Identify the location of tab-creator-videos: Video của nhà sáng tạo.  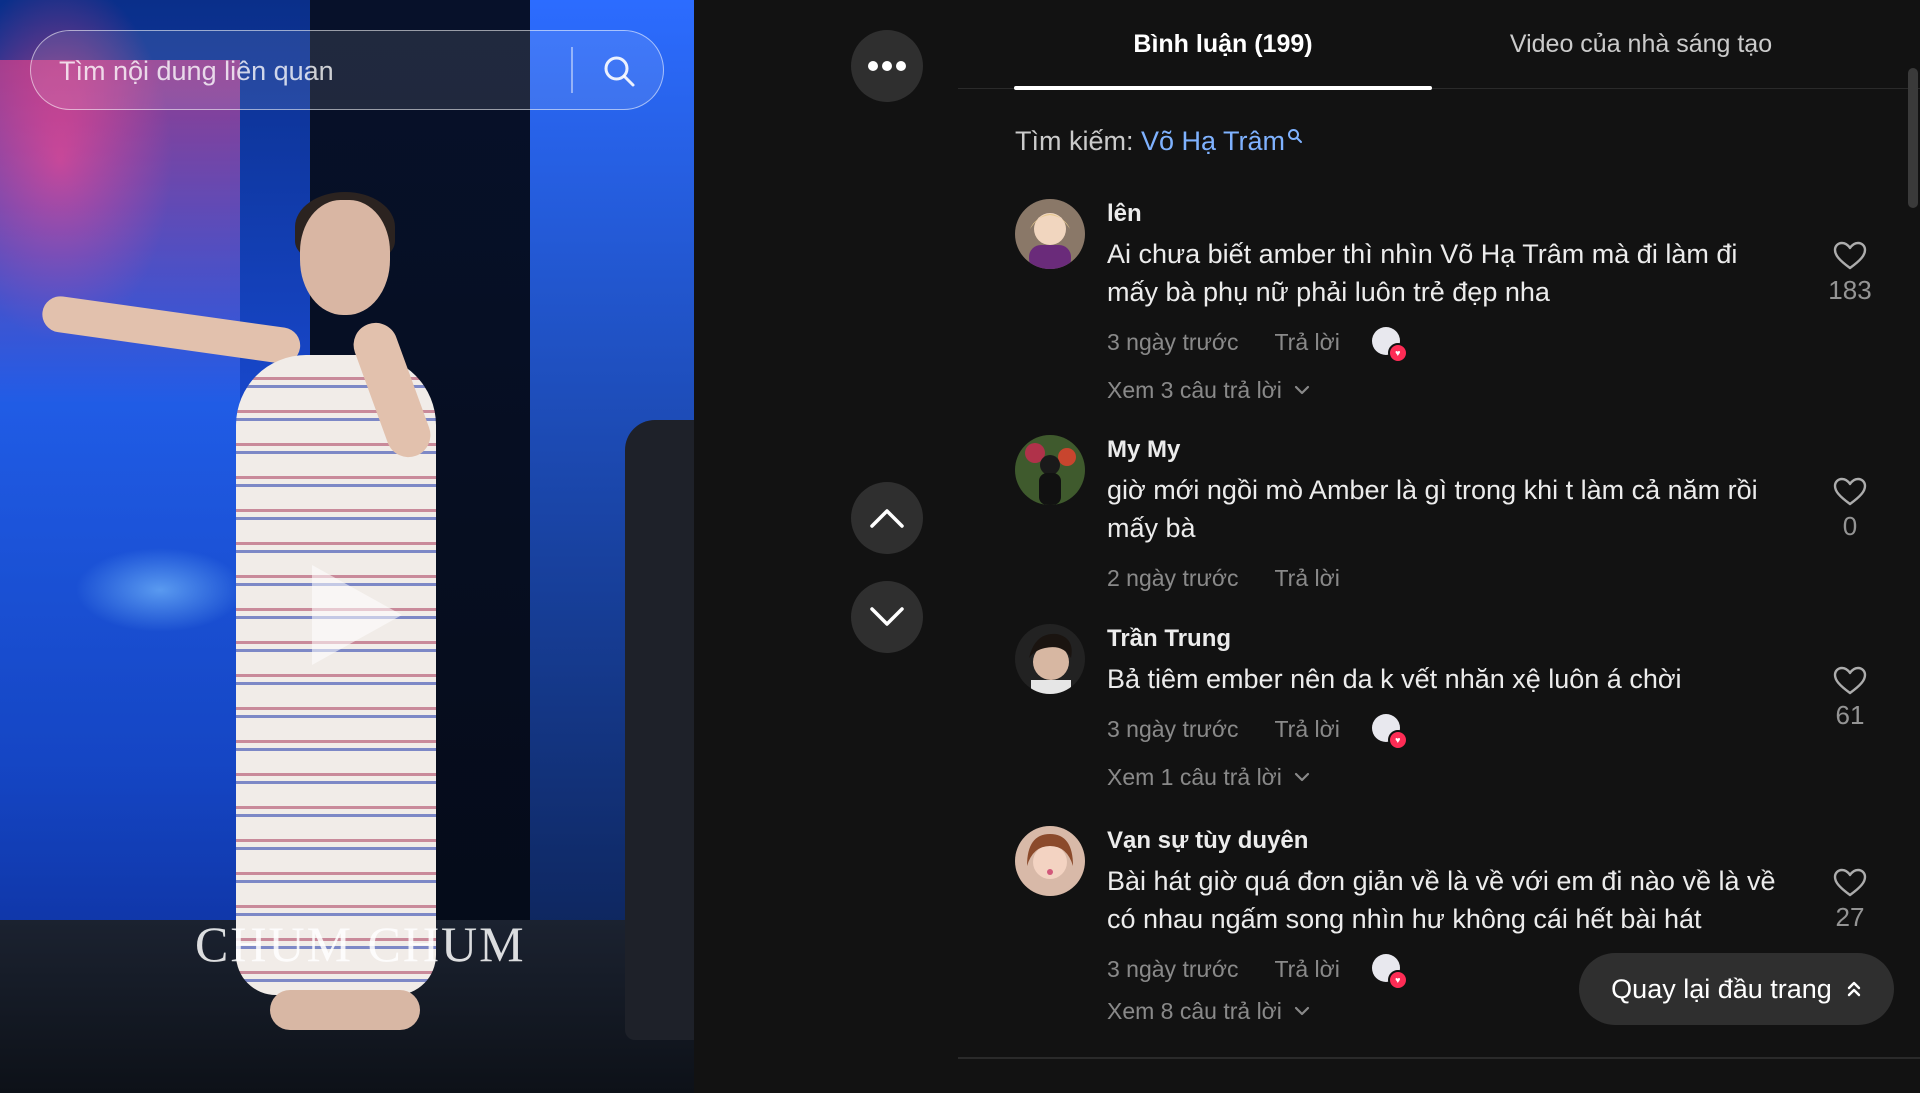
(1641, 44).